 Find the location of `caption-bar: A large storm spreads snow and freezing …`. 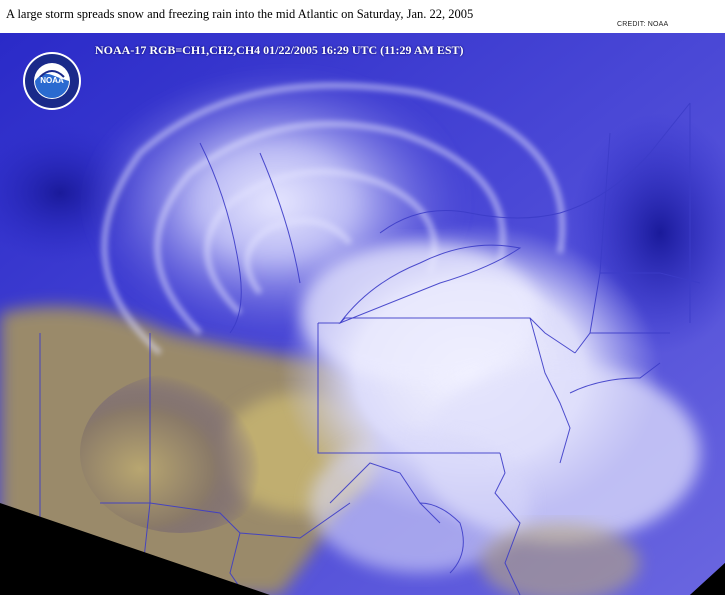

caption-bar: A large storm spreads snow and freezing … is located at coordinates (362, 16).